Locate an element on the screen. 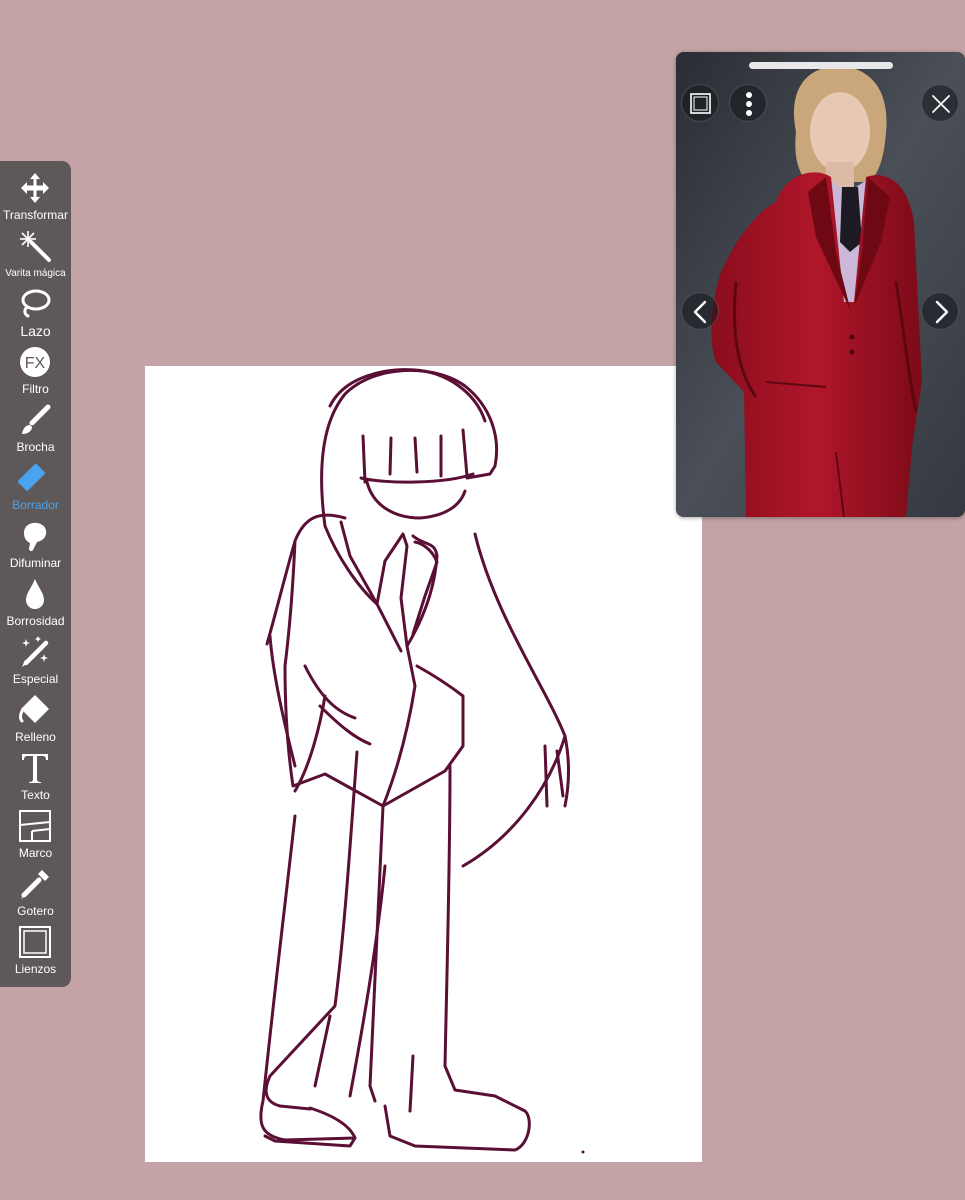 This screenshot has height=1200, width=965. eraser-icon is located at coordinates (31, 477).